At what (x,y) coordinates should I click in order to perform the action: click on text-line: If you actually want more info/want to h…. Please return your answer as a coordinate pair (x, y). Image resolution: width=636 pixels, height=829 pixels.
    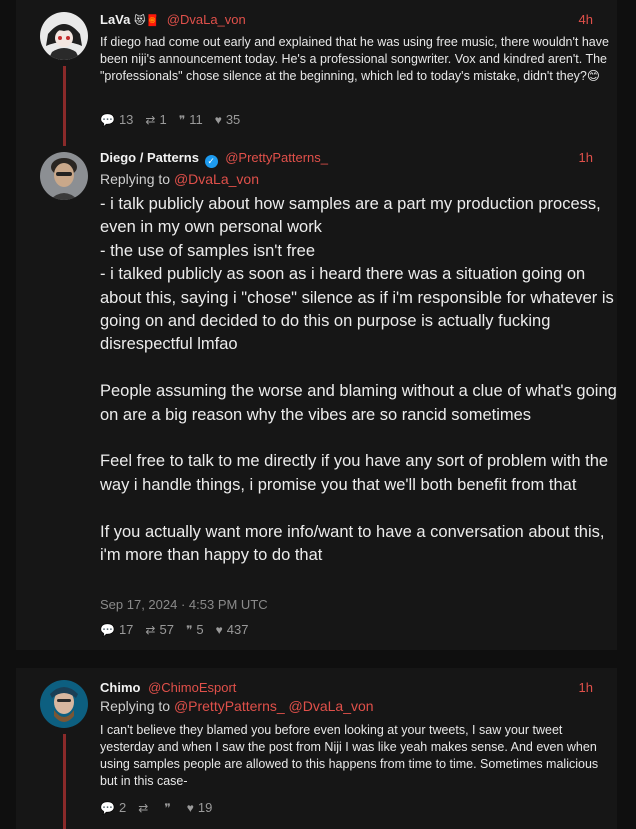
    Looking at the image, I should click on (352, 543).